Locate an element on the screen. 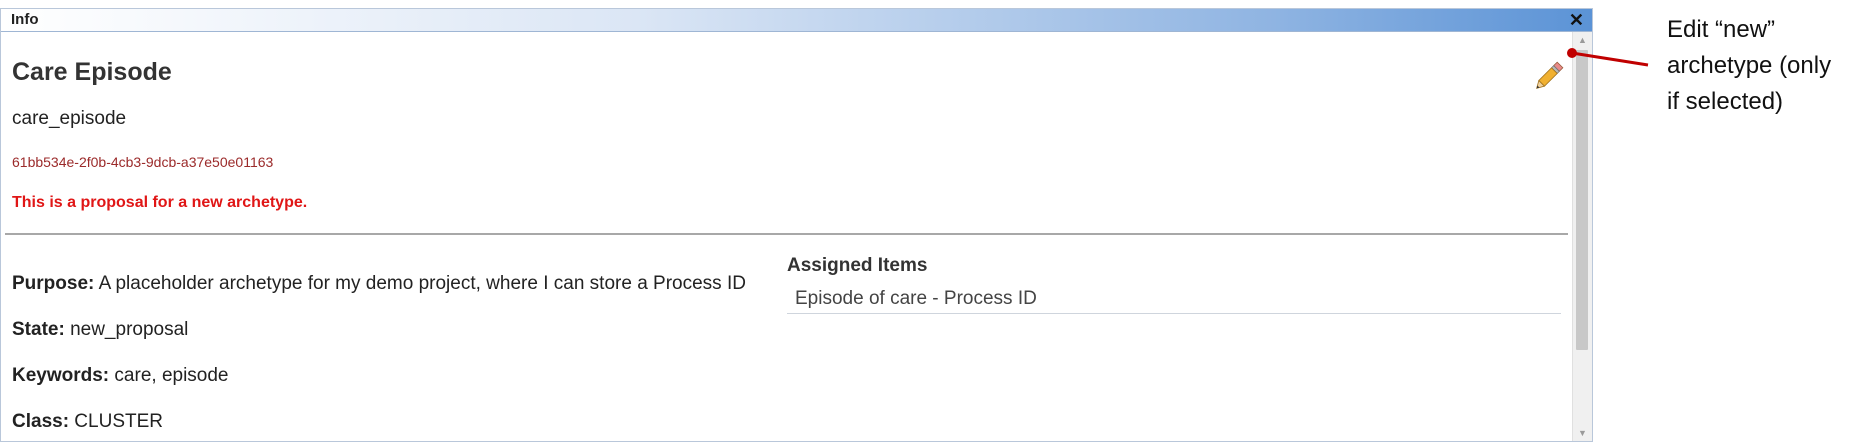  archetype-title: Care Episode is located at coordinates (92, 72).